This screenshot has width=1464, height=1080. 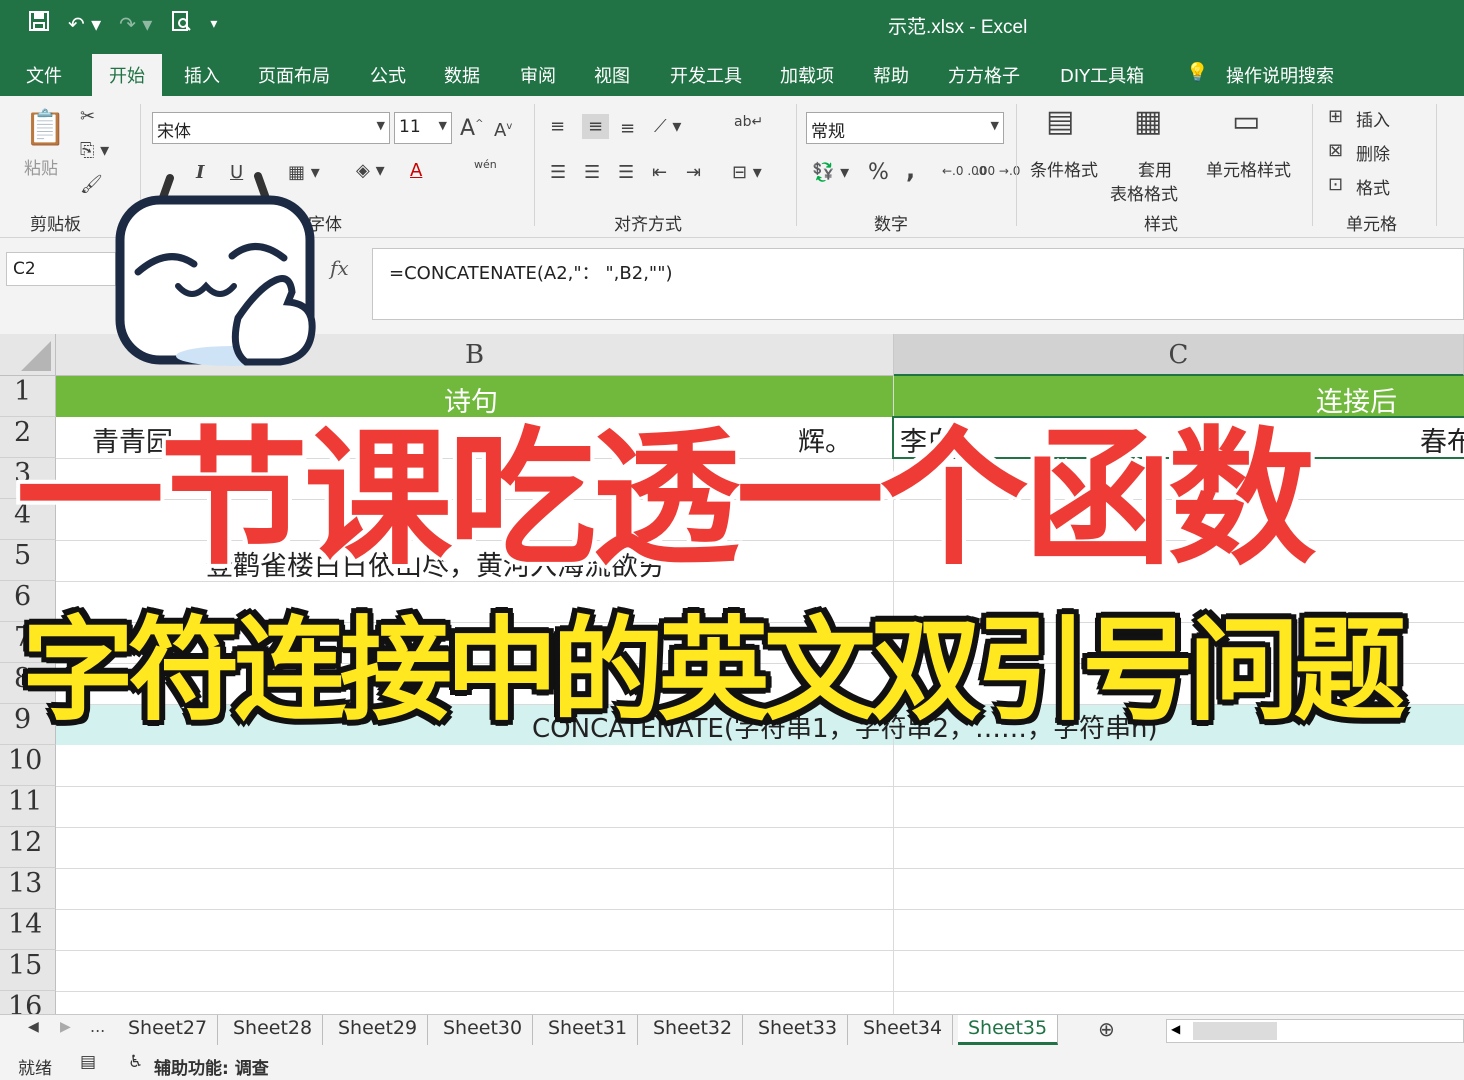 I want to click on decrease-decimal-icon: .00 →.0, so click(x=998, y=171).